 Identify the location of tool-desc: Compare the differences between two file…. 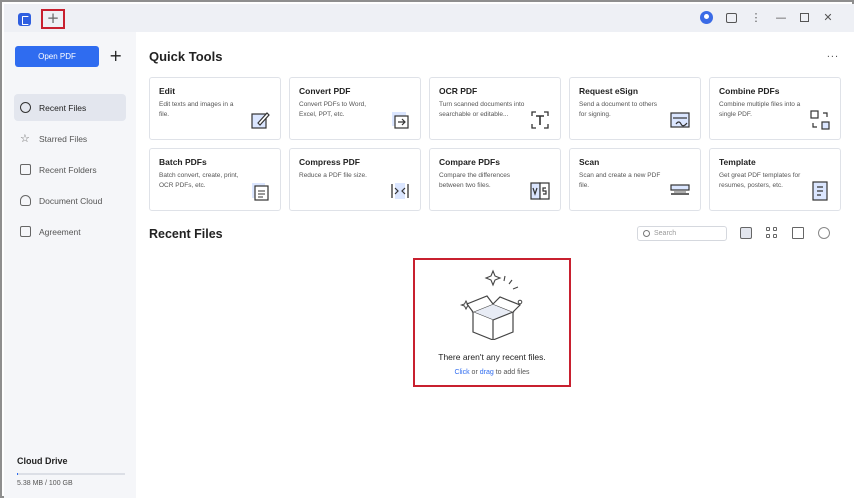
(475, 180).